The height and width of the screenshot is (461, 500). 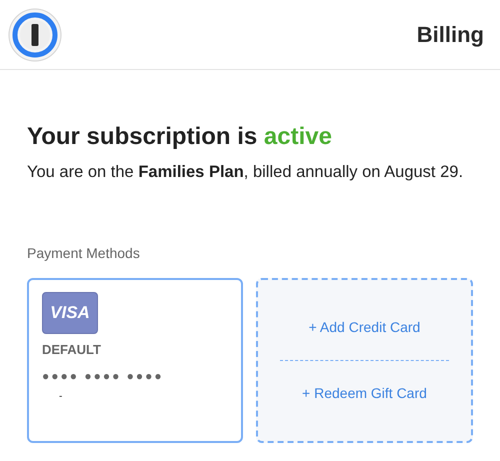 I want to click on subscription-heading: Your subscription is active, so click(x=180, y=137).